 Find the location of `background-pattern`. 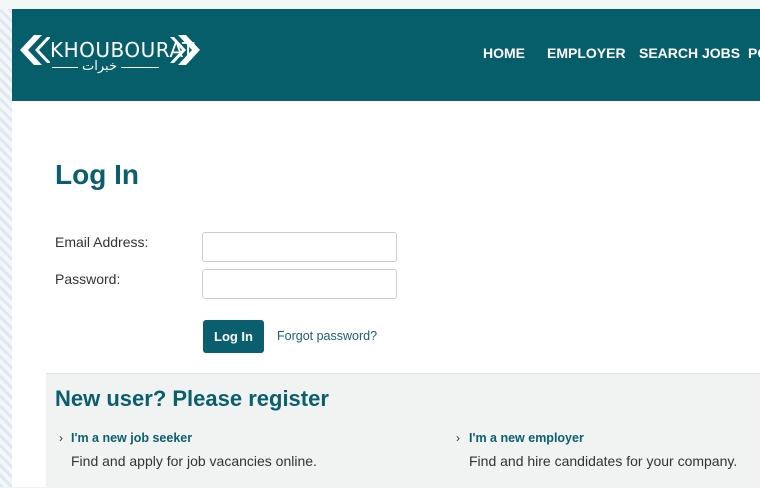

background-pattern is located at coordinates (6, 243).